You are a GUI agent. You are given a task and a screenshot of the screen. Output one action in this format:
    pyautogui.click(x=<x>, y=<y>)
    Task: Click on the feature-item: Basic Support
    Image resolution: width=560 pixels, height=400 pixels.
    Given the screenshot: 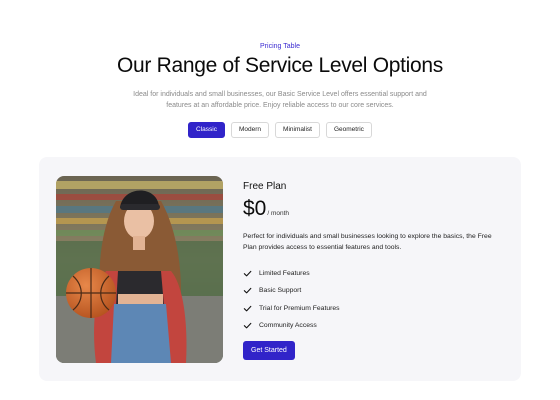 What is the action you would take?
    pyautogui.click(x=291, y=290)
    